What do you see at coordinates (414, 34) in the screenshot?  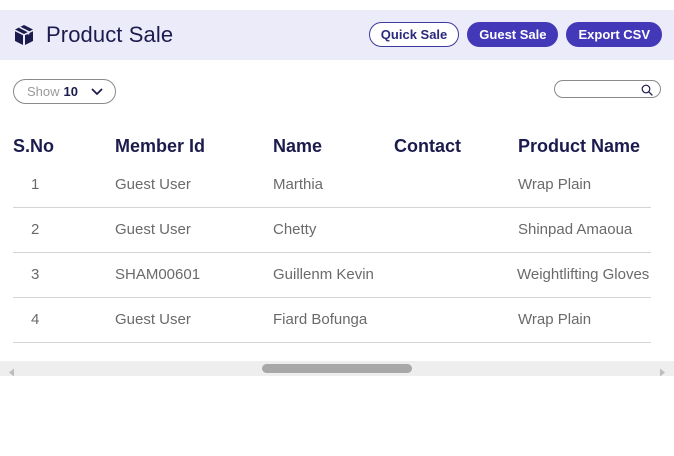 I see `quick-sale-button: Quick Sale` at bounding box center [414, 34].